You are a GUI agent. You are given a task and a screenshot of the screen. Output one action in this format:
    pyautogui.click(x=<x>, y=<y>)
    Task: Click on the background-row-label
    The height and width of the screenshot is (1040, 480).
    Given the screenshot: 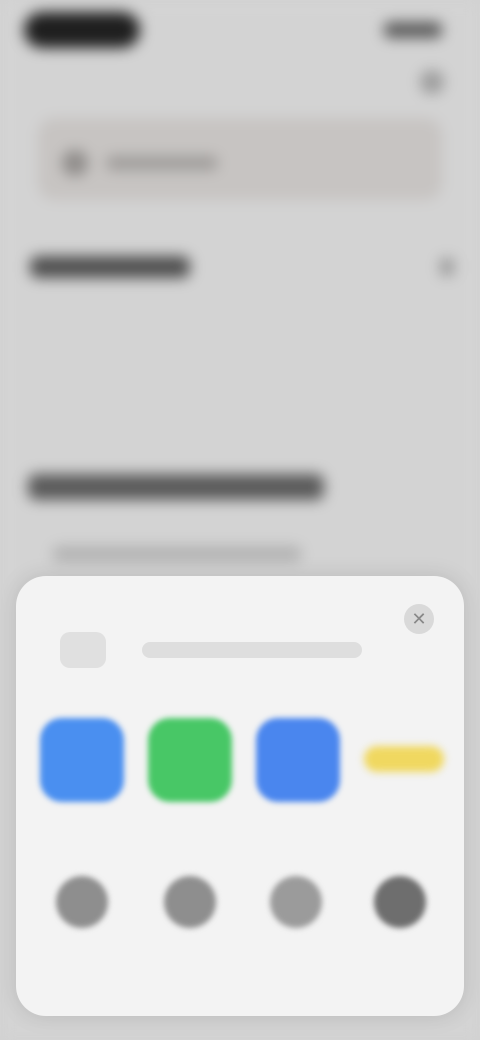 What is the action you would take?
    pyautogui.click(x=110, y=267)
    